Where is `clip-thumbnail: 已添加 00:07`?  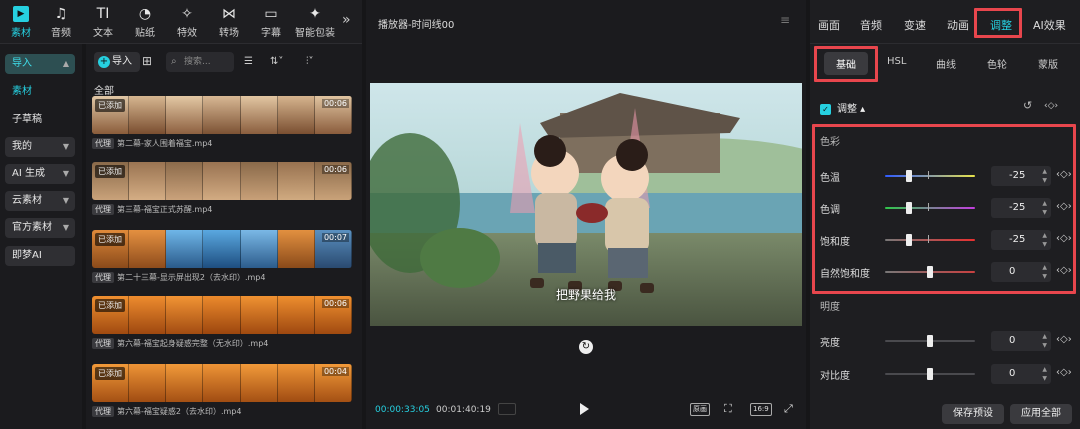 clip-thumbnail: 已添加 00:07 is located at coordinates (222, 249).